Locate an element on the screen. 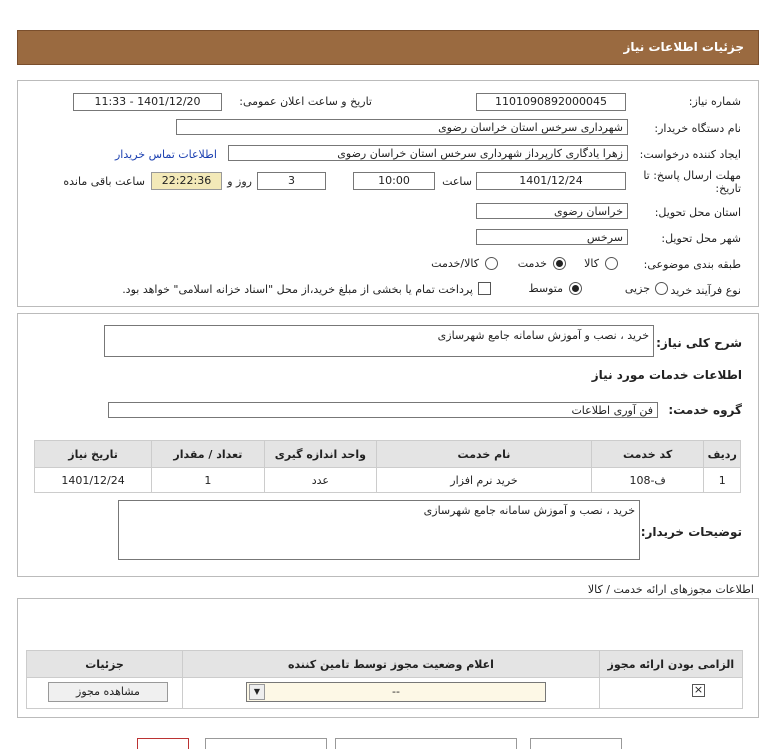 The height and width of the screenshot is (749, 770). category-option-goods: کالا is located at coordinates (591, 263).